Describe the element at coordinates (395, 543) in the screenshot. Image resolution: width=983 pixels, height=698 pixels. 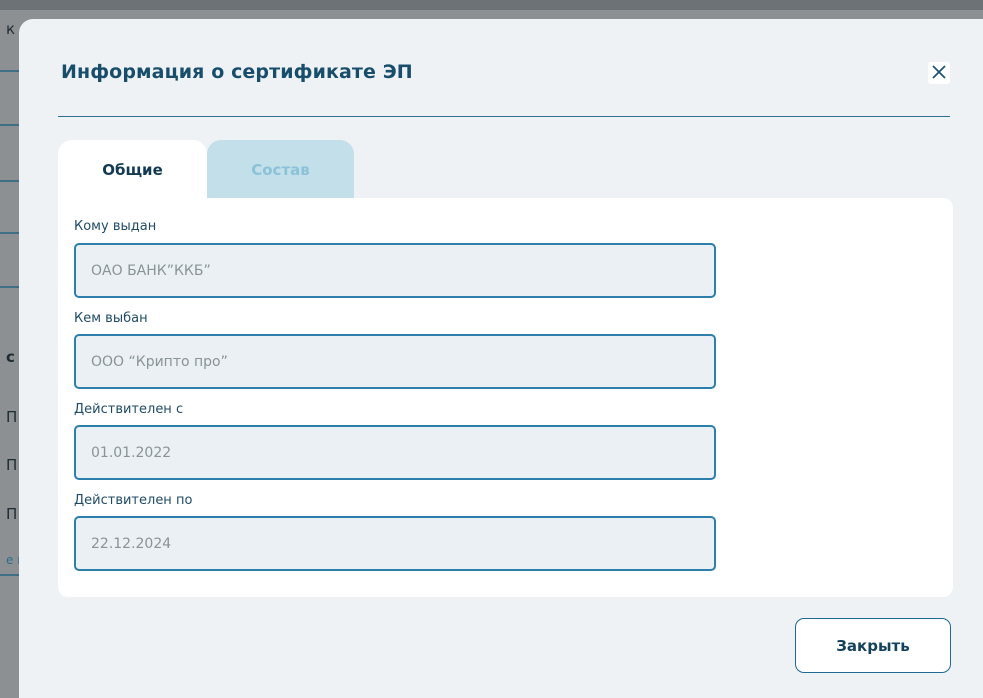
I see `valid-to-field: 22.12.2024` at that location.